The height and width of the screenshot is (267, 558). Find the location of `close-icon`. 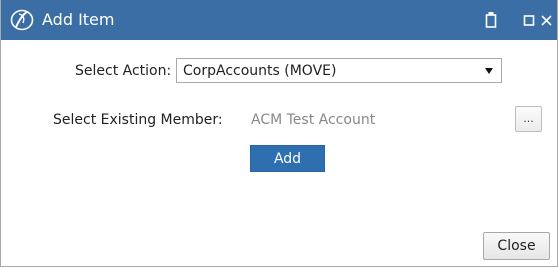

close-icon is located at coordinates (547, 20).